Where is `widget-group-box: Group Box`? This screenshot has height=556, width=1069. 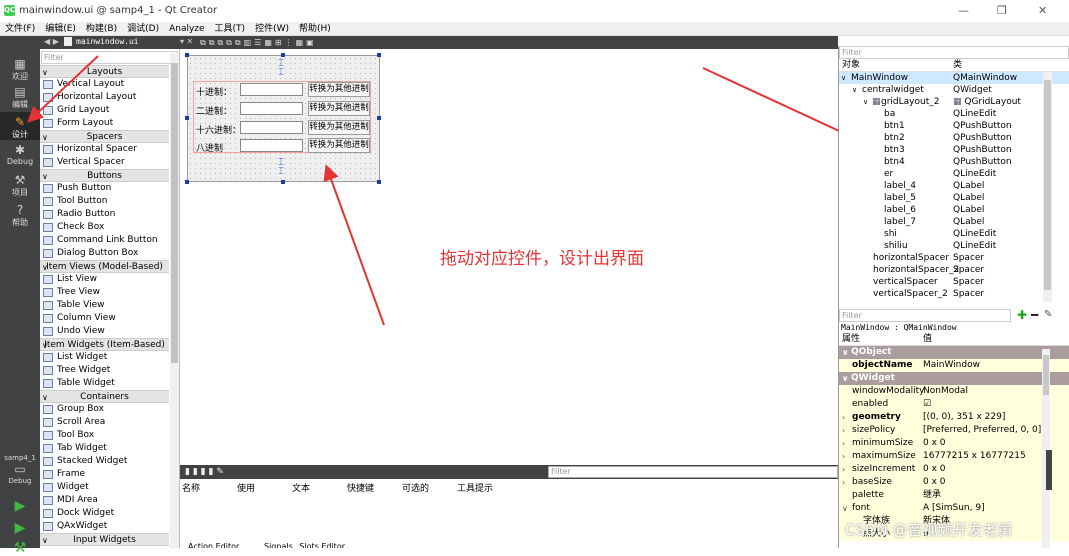
widget-group-box: Group Box is located at coordinates (104, 409).